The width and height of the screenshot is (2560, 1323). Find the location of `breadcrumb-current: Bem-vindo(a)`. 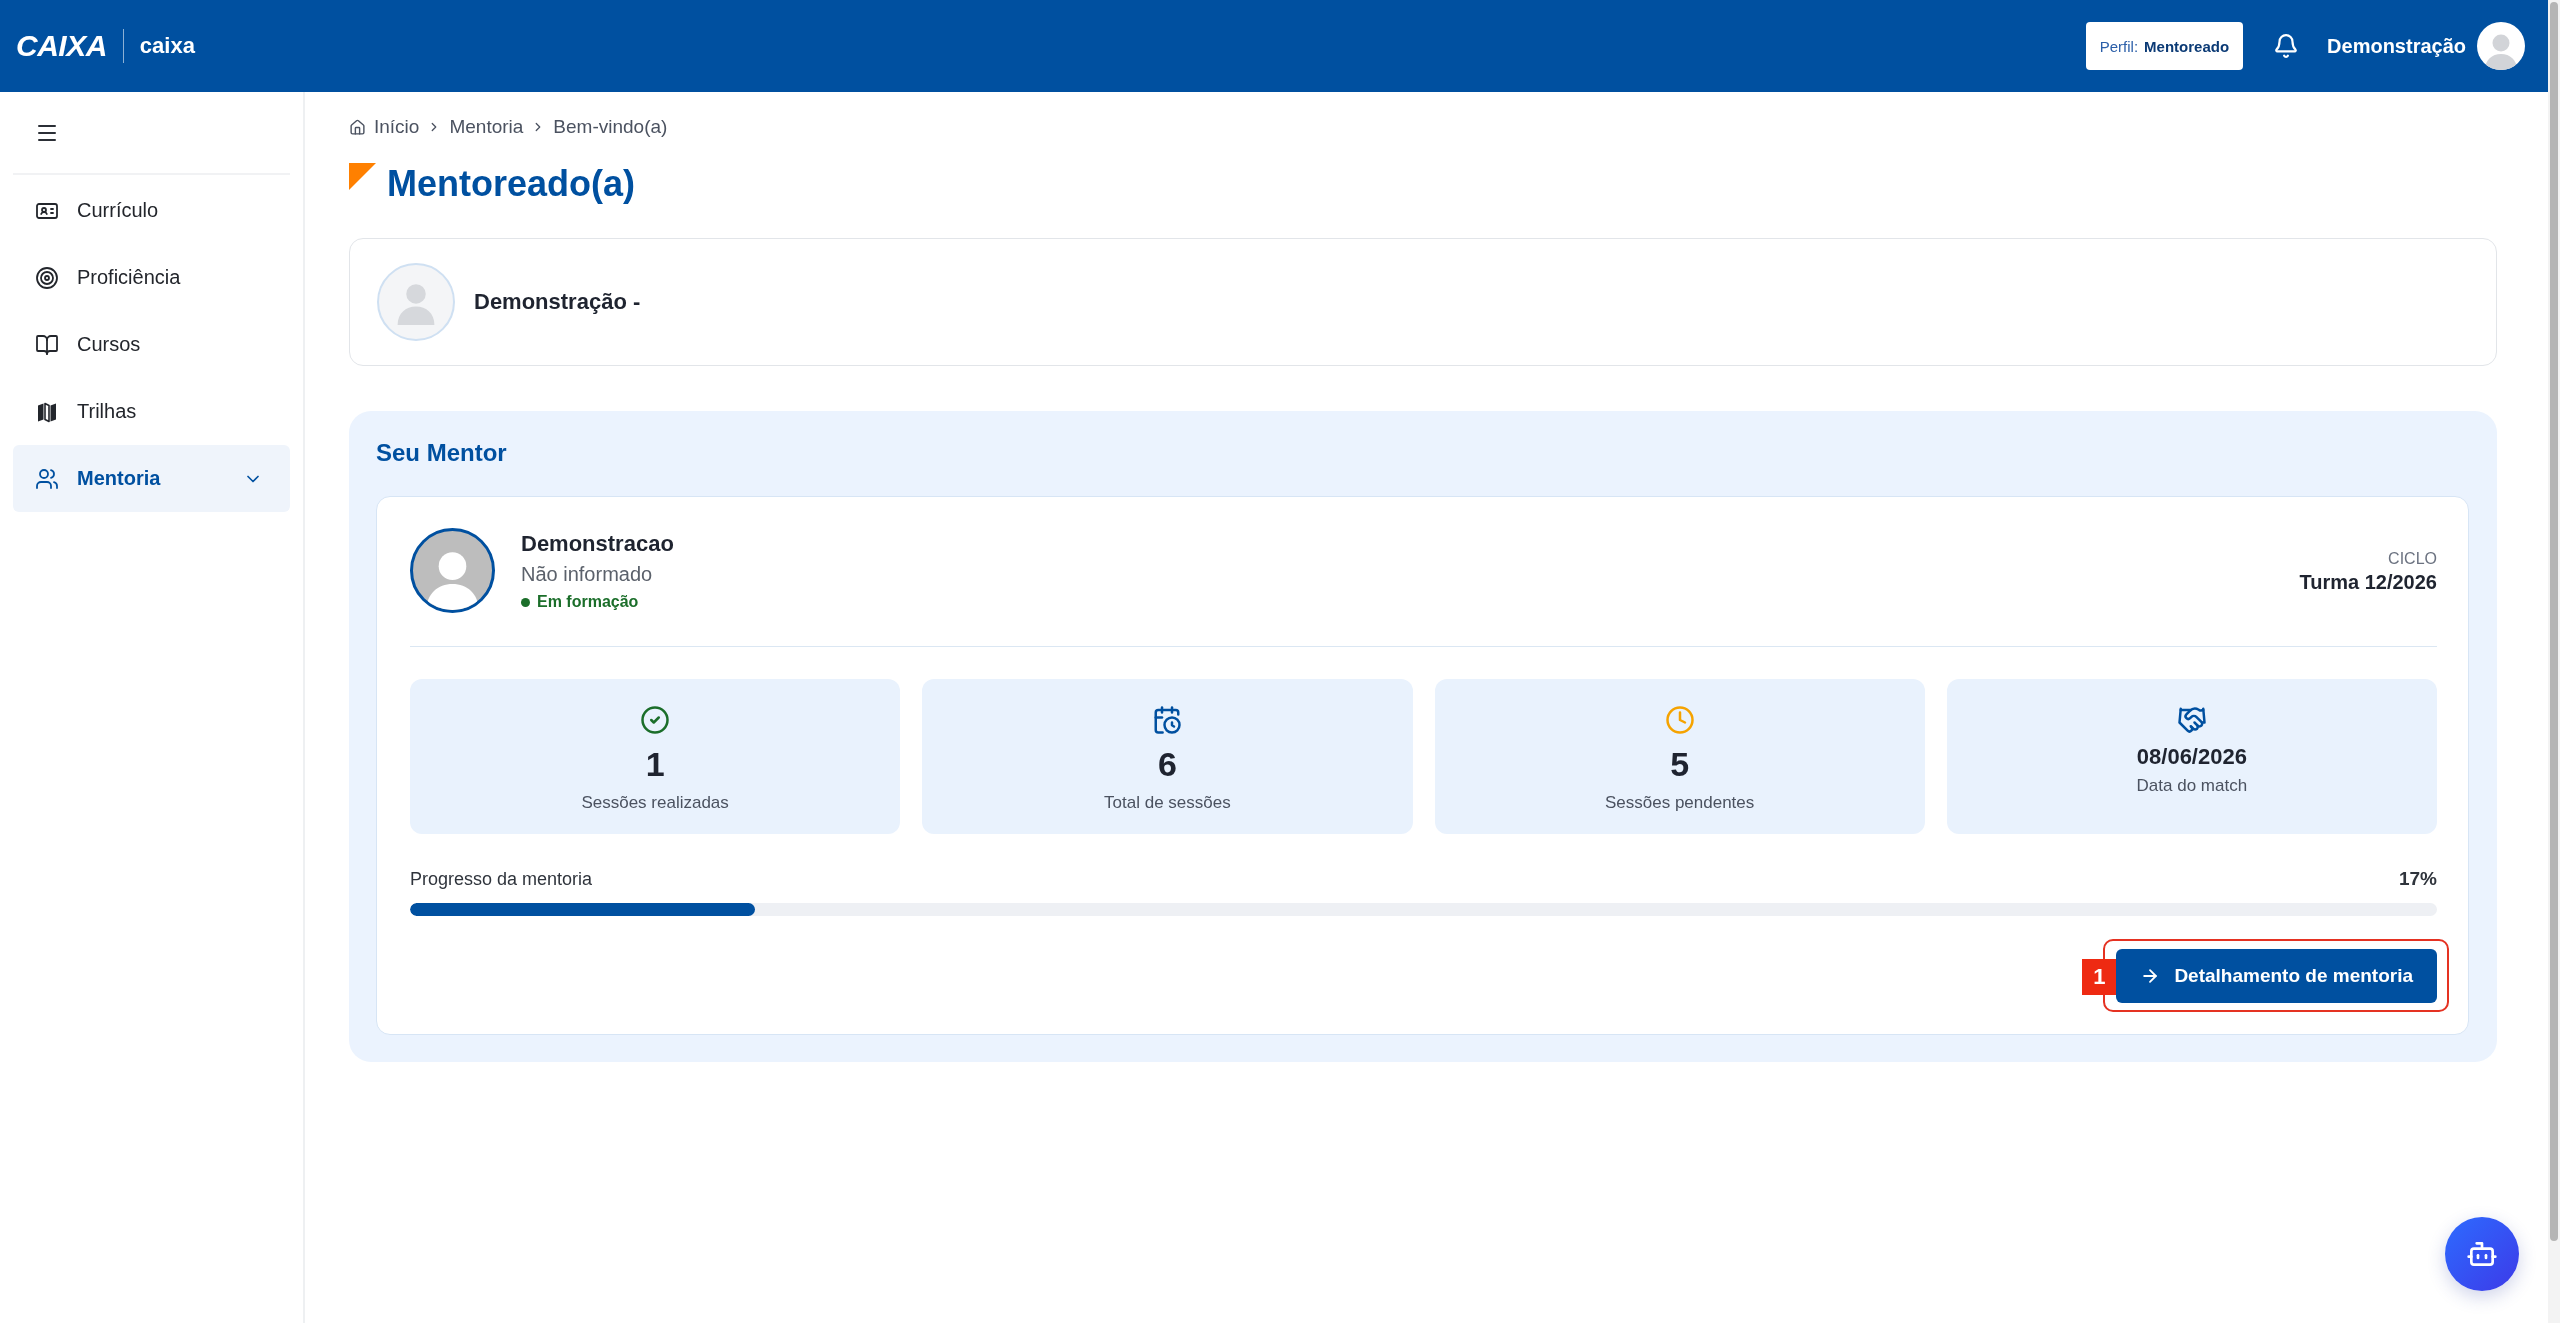

breadcrumb-current: Bem-vindo(a) is located at coordinates (610, 127).